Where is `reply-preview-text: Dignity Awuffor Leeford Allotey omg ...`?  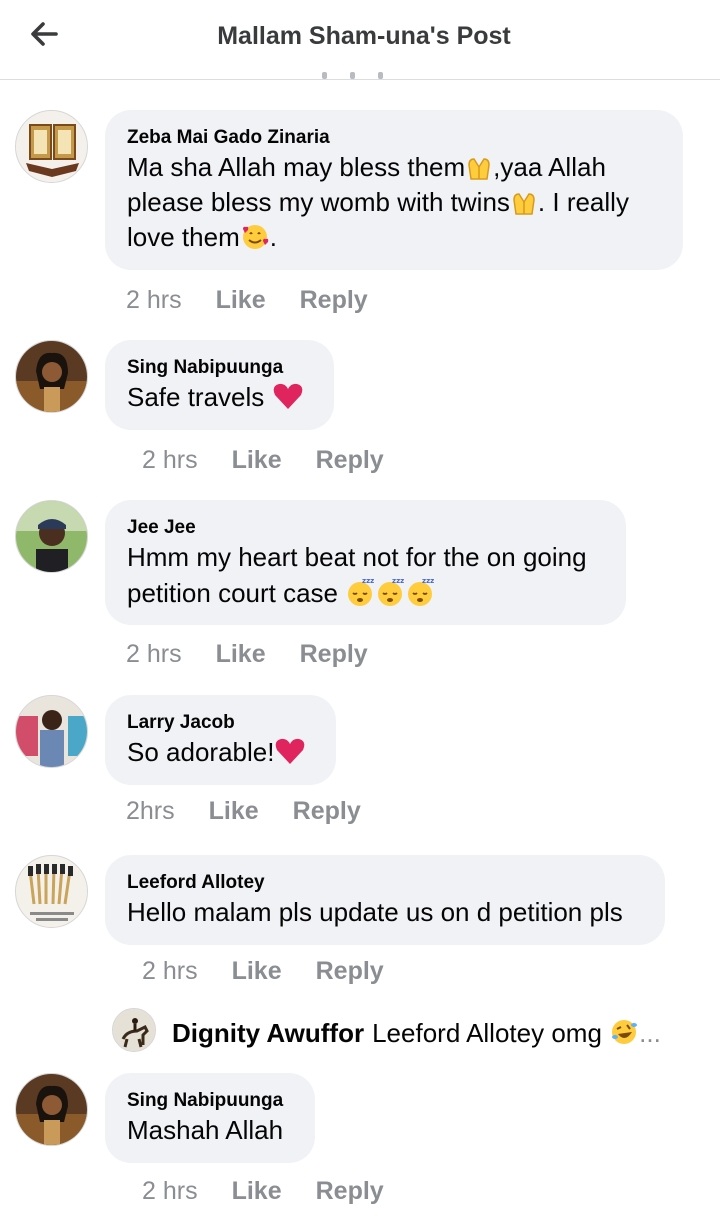 reply-preview-text: Dignity Awuffor Leeford Allotey omg ... is located at coordinates (416, 1033).